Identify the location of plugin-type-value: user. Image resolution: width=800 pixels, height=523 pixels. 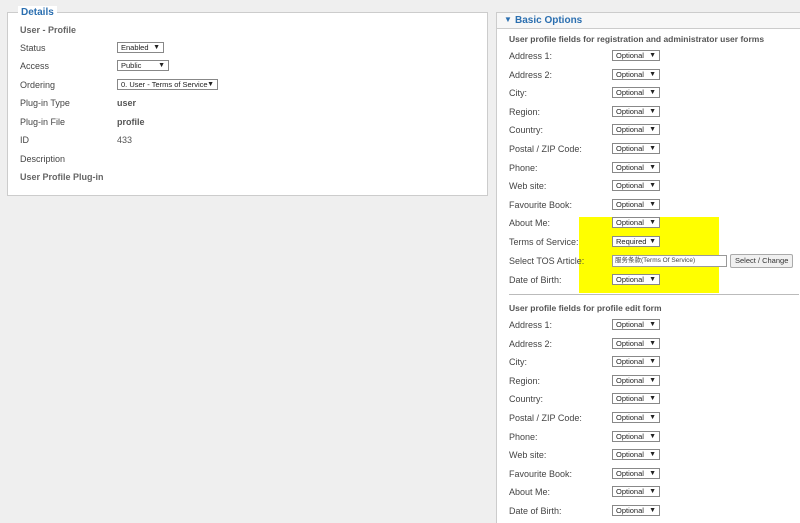
(127, 103).